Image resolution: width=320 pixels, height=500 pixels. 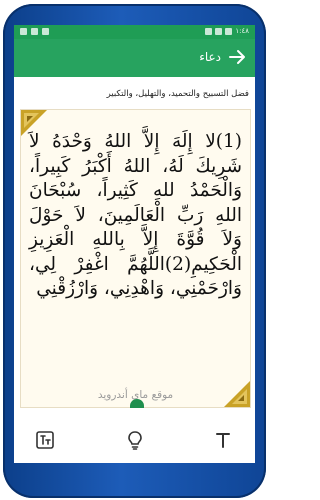 I want to click on status-left-icons, so click(x=34, y=31).